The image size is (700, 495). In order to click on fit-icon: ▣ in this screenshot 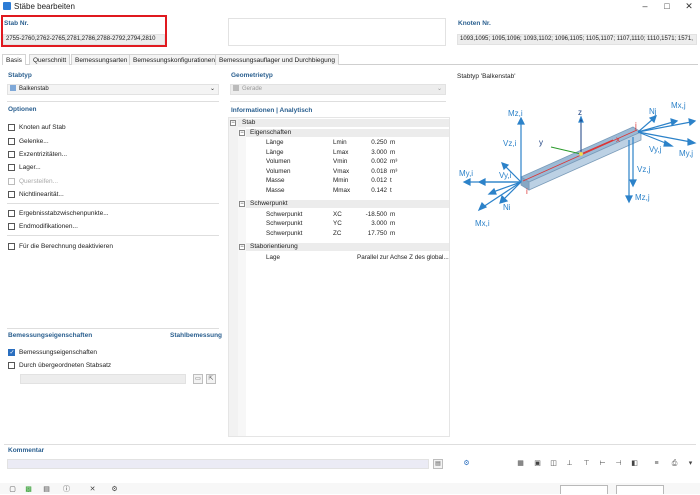, I will do `click(537, 464)`.